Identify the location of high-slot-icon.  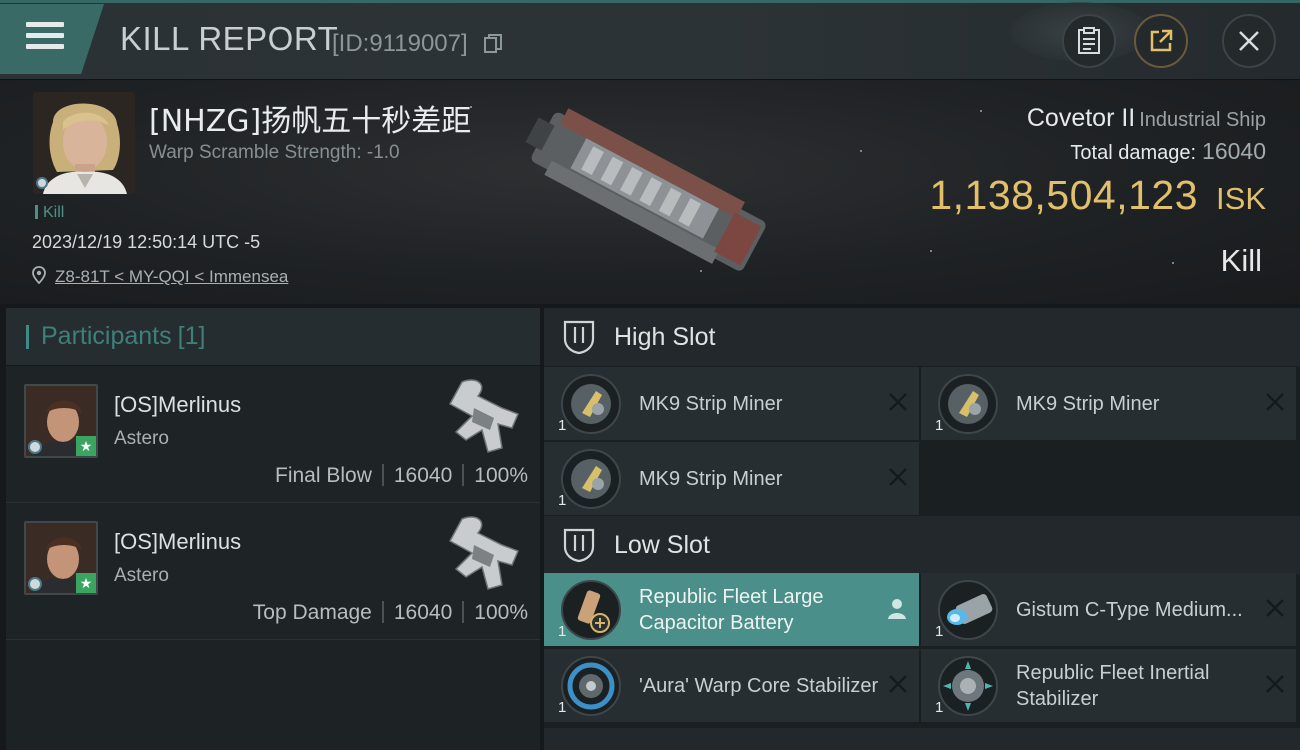
(579, 337).